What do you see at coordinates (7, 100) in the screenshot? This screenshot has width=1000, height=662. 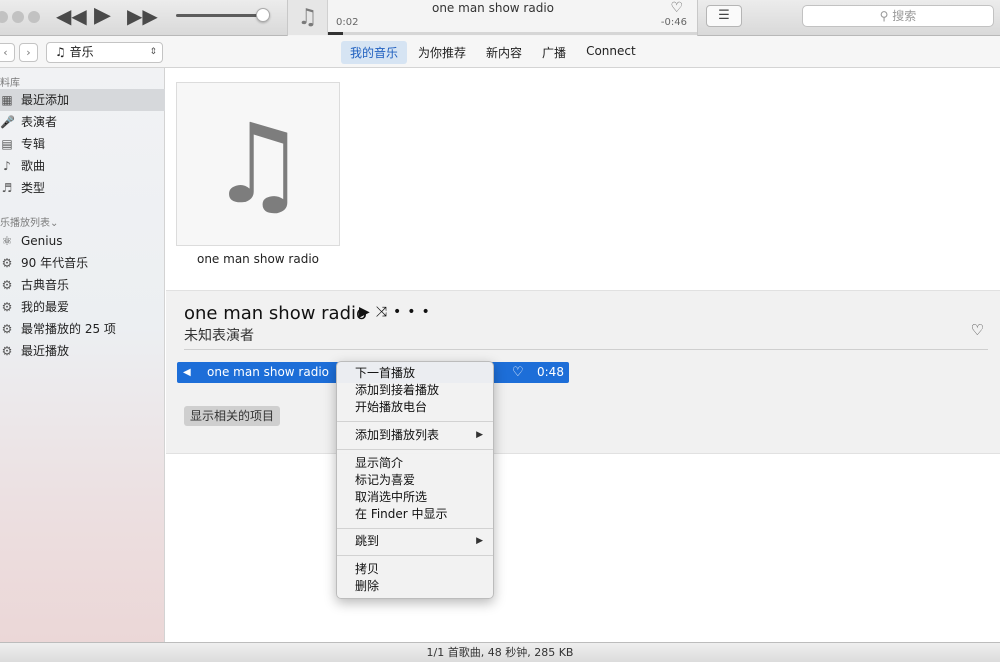 I see `grid-icon: ▦` at bounding box center [7, 100].